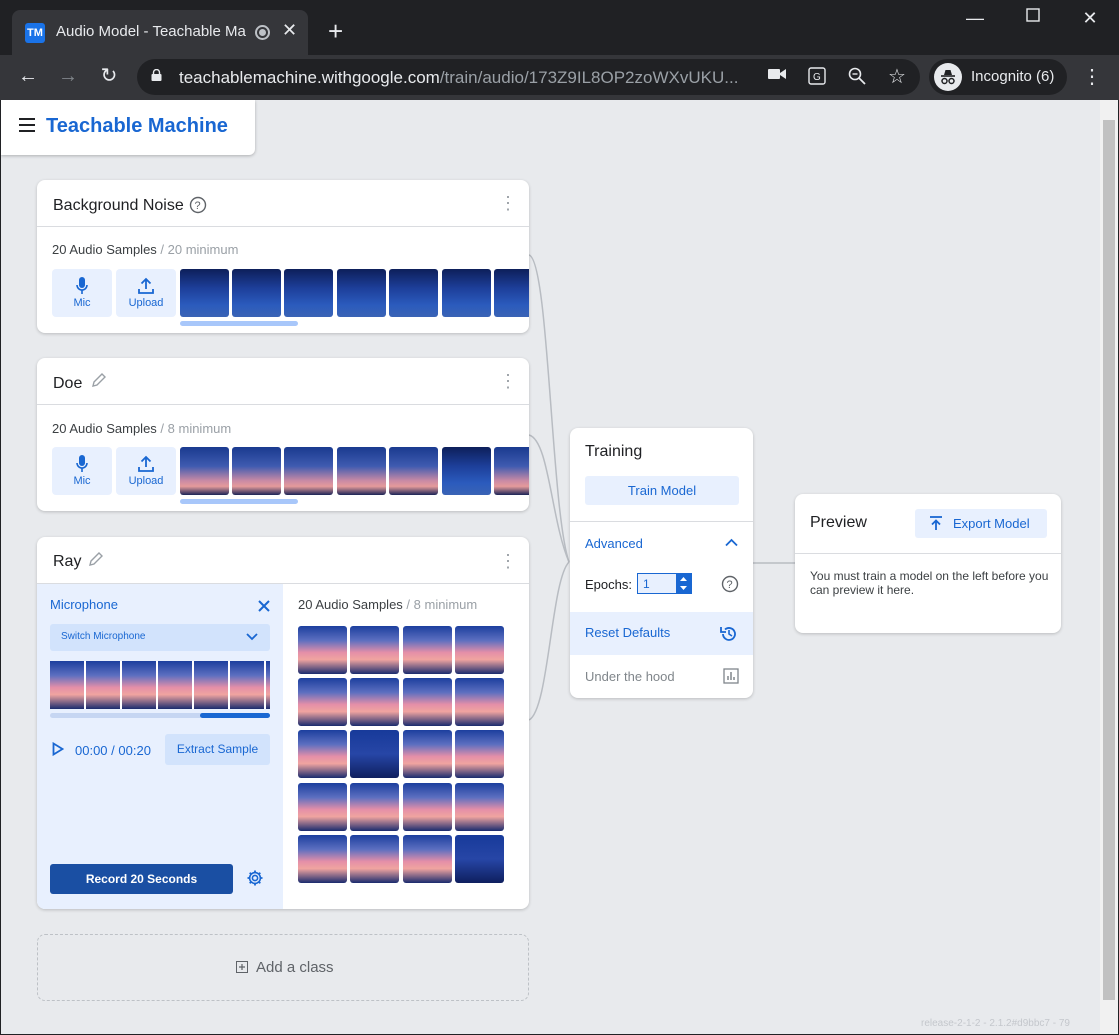 This screenshot has height=1035, width=1119. Describe the element at coordinates (255, 878) in the screenshot. I see `settings-gear-icon` at that location.